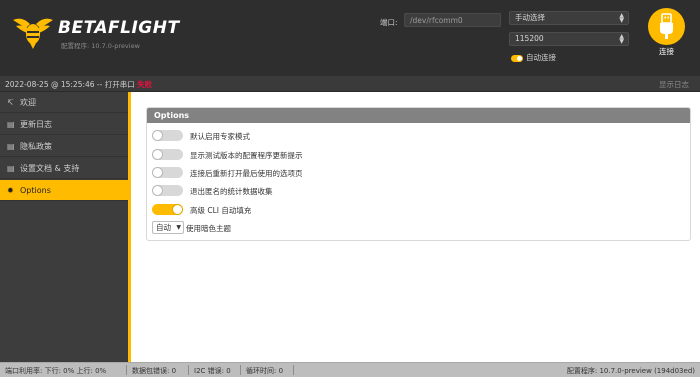 The width and height of the screenshot is (700, 377). I want to click on auto-connect-toggle, so click(517, 58).